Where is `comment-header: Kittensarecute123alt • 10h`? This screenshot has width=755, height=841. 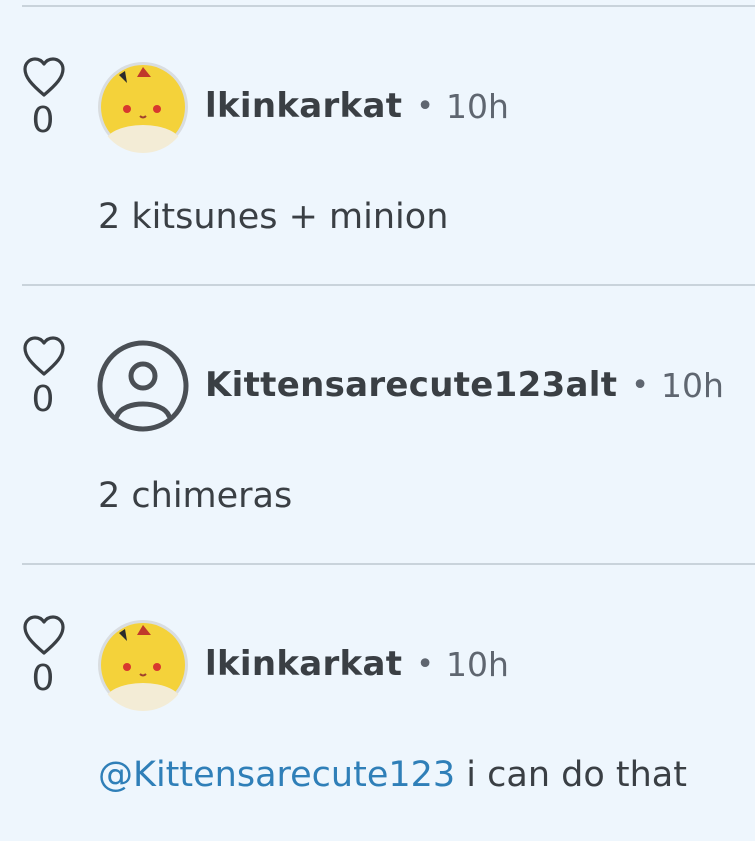 comment-header: Kittensarecute123alt • 10h is located at coordinates (464, 385).